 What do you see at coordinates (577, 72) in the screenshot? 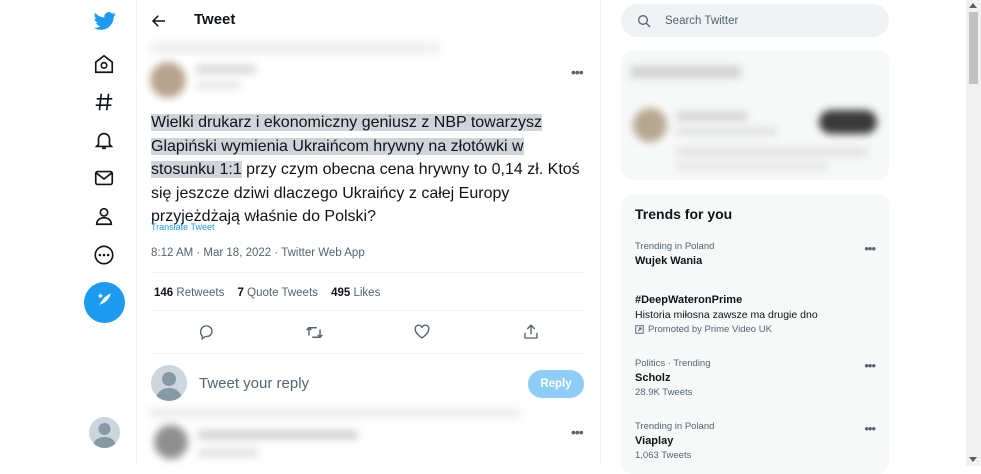
I see `tweet-more-icon: •••` at bounding box center [577, 72].